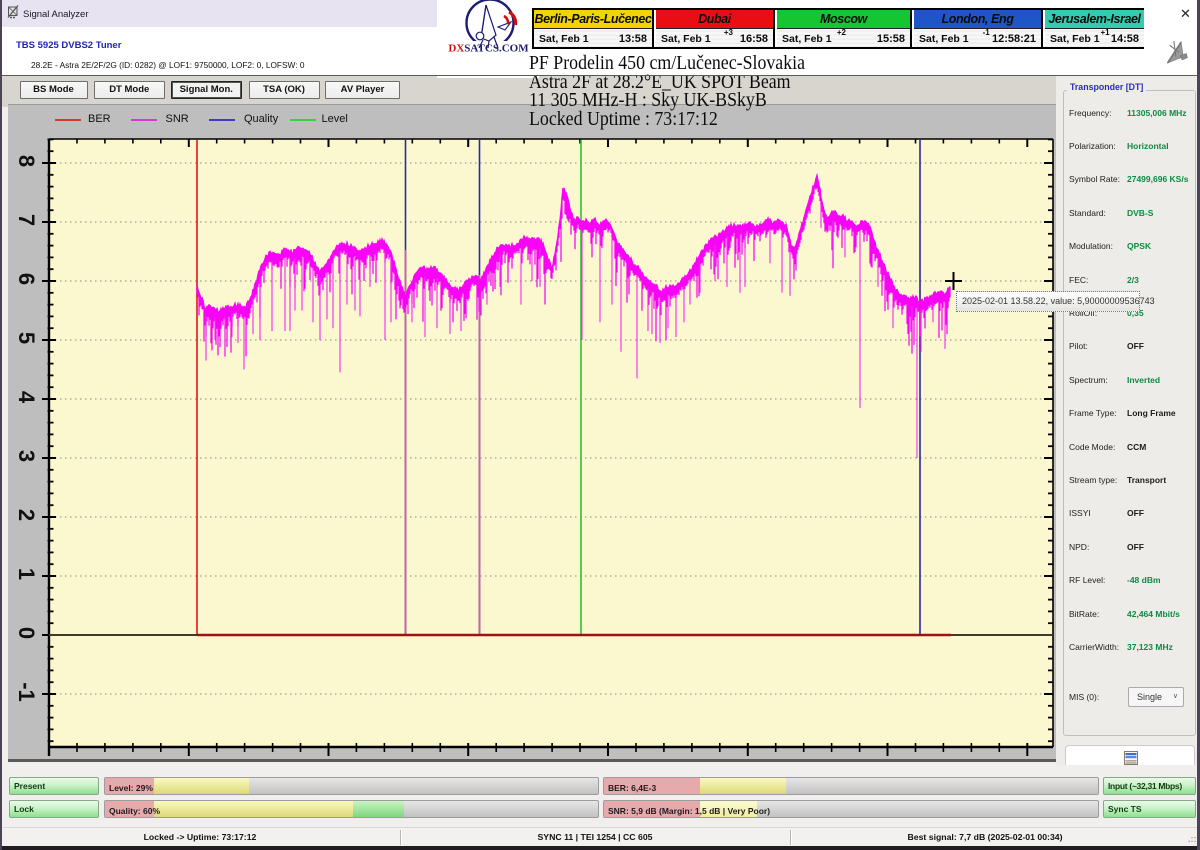 Image resolution: width=1200 pixels, height=850 pixels. What do you see at coordinates (26, 456) in the screenshot?
I see `svg-text: 3` at bounding box center [26, 456].